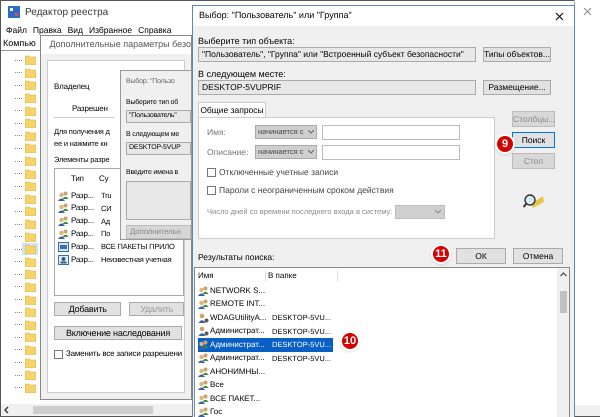  Describe the element at coordinates (103, 179) in the screenshot. I see `column-header: Су` at that location.